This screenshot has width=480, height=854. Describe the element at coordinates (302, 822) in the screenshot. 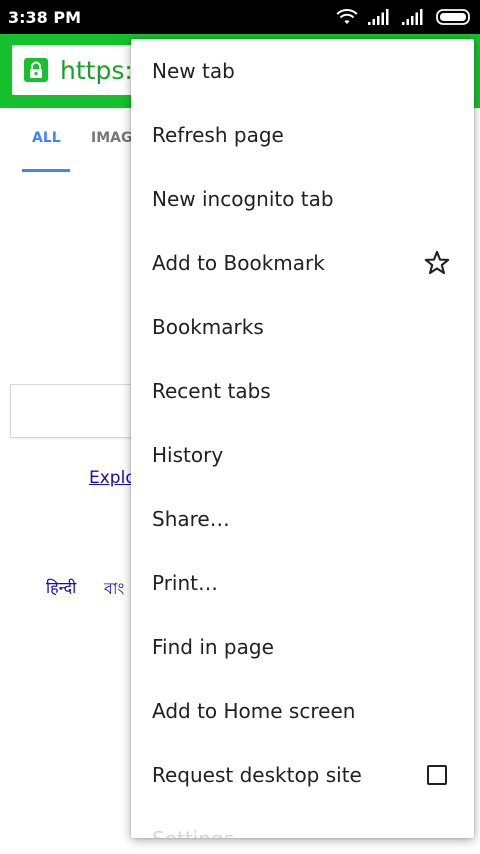

I see `menu-item-settings: Settings` at that location.